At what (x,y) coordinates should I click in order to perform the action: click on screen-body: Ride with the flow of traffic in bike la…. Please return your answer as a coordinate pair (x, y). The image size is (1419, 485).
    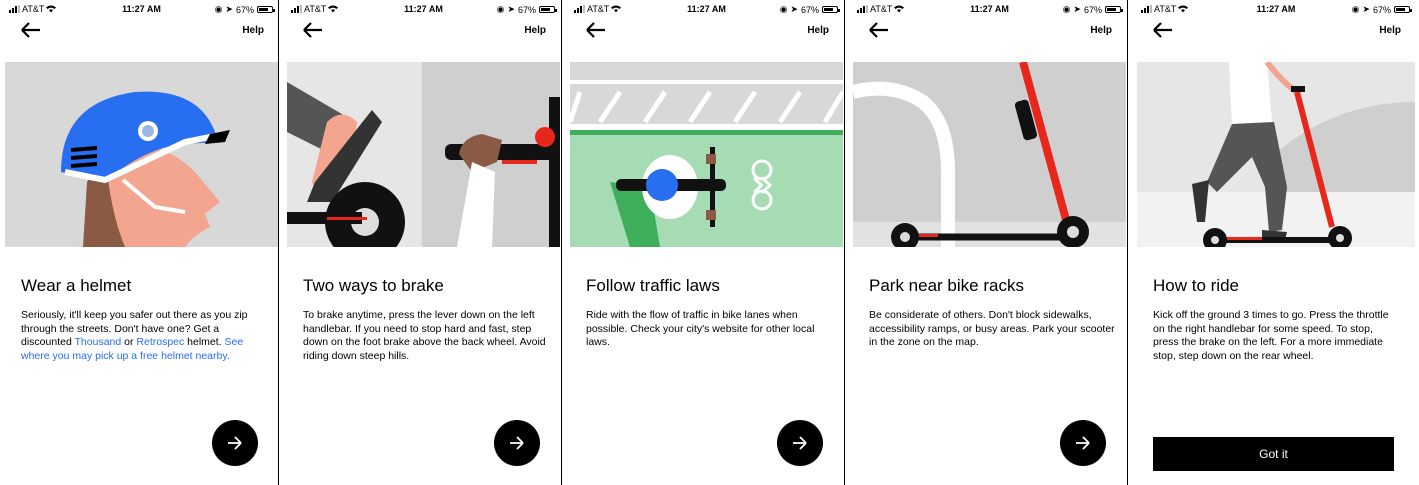
    Looking at the image, I should click on (700, 328).